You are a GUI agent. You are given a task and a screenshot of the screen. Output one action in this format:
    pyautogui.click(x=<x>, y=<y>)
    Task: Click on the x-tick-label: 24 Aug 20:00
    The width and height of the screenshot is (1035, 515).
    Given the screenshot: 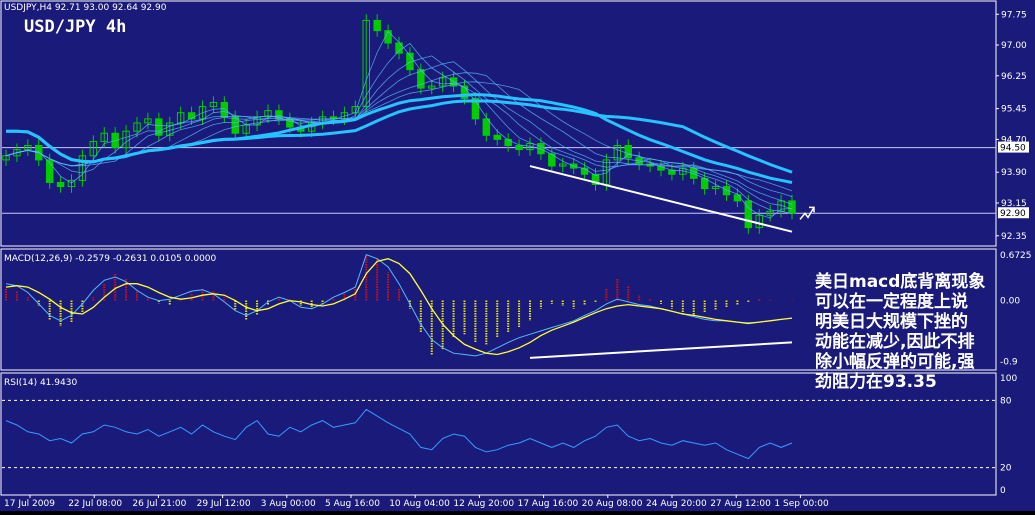 What is the action you would take?
    pyautogui.click(x=676, y=504)
    